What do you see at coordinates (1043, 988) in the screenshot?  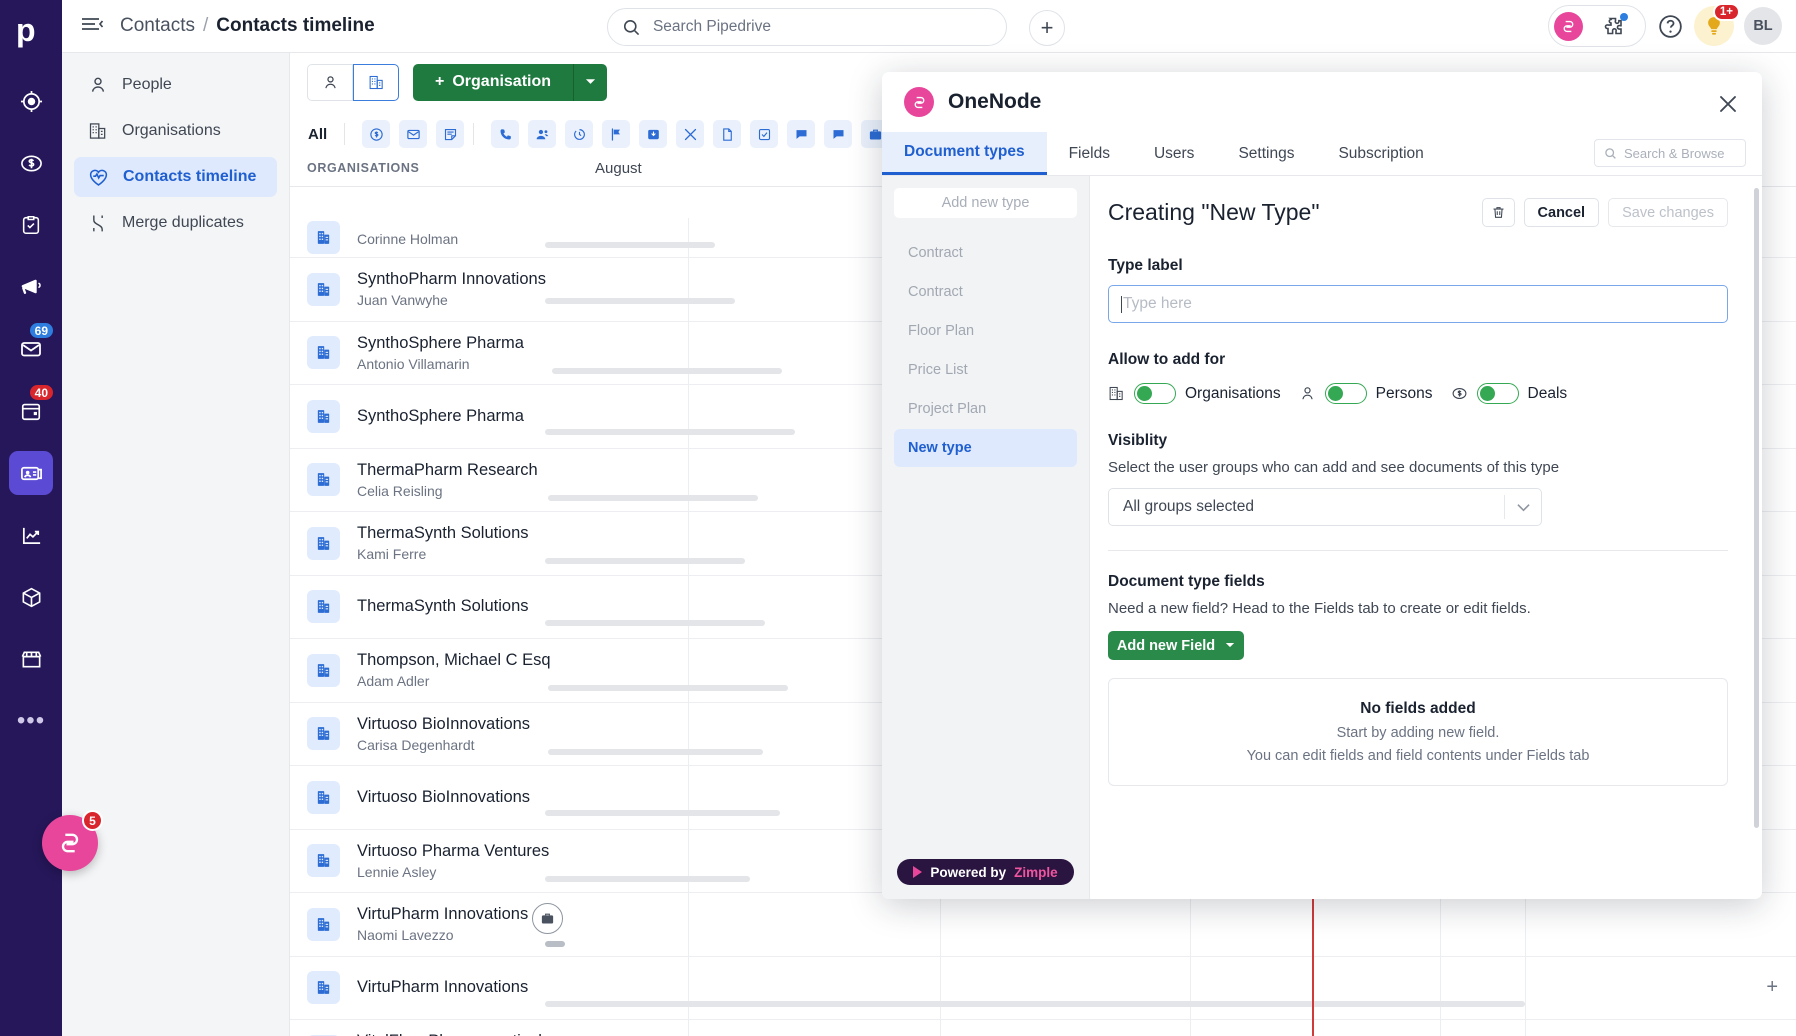 I see `table-row: VirtuPharm Innovations +` at bounding box center [1043, 988].